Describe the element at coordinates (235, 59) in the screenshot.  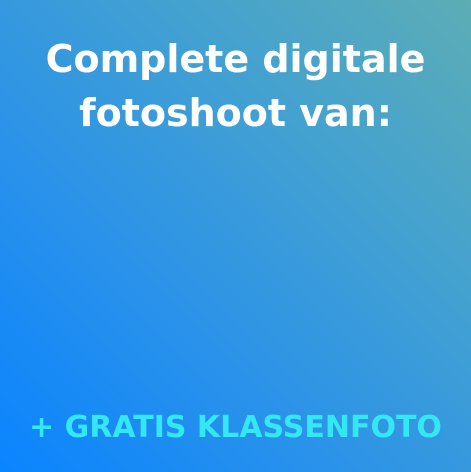
I see `headline-line-1: Complete digitale` at that location.